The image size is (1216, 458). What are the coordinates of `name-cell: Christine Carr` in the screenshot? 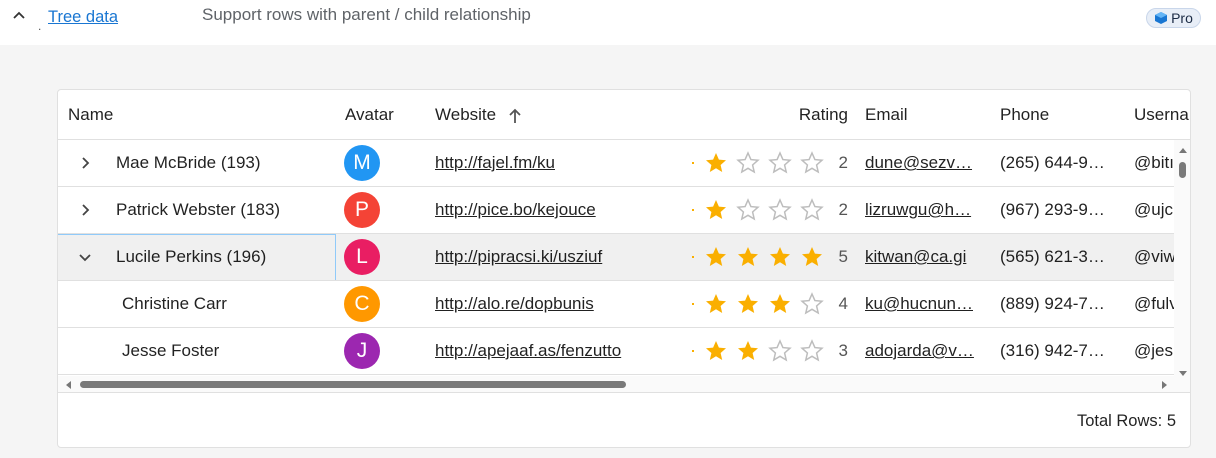 It's located at (174, 303).